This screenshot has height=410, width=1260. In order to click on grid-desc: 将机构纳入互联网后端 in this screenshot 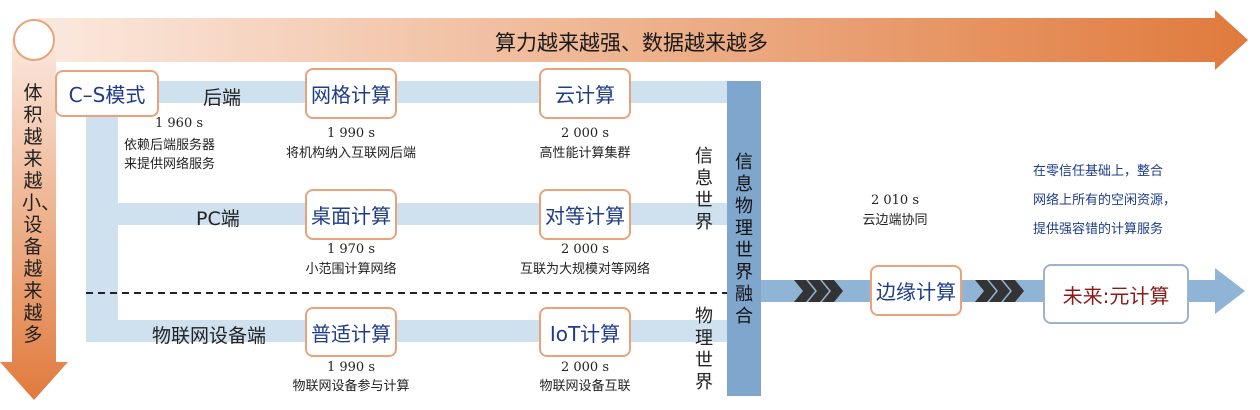, I will do `click(350, 153)`.